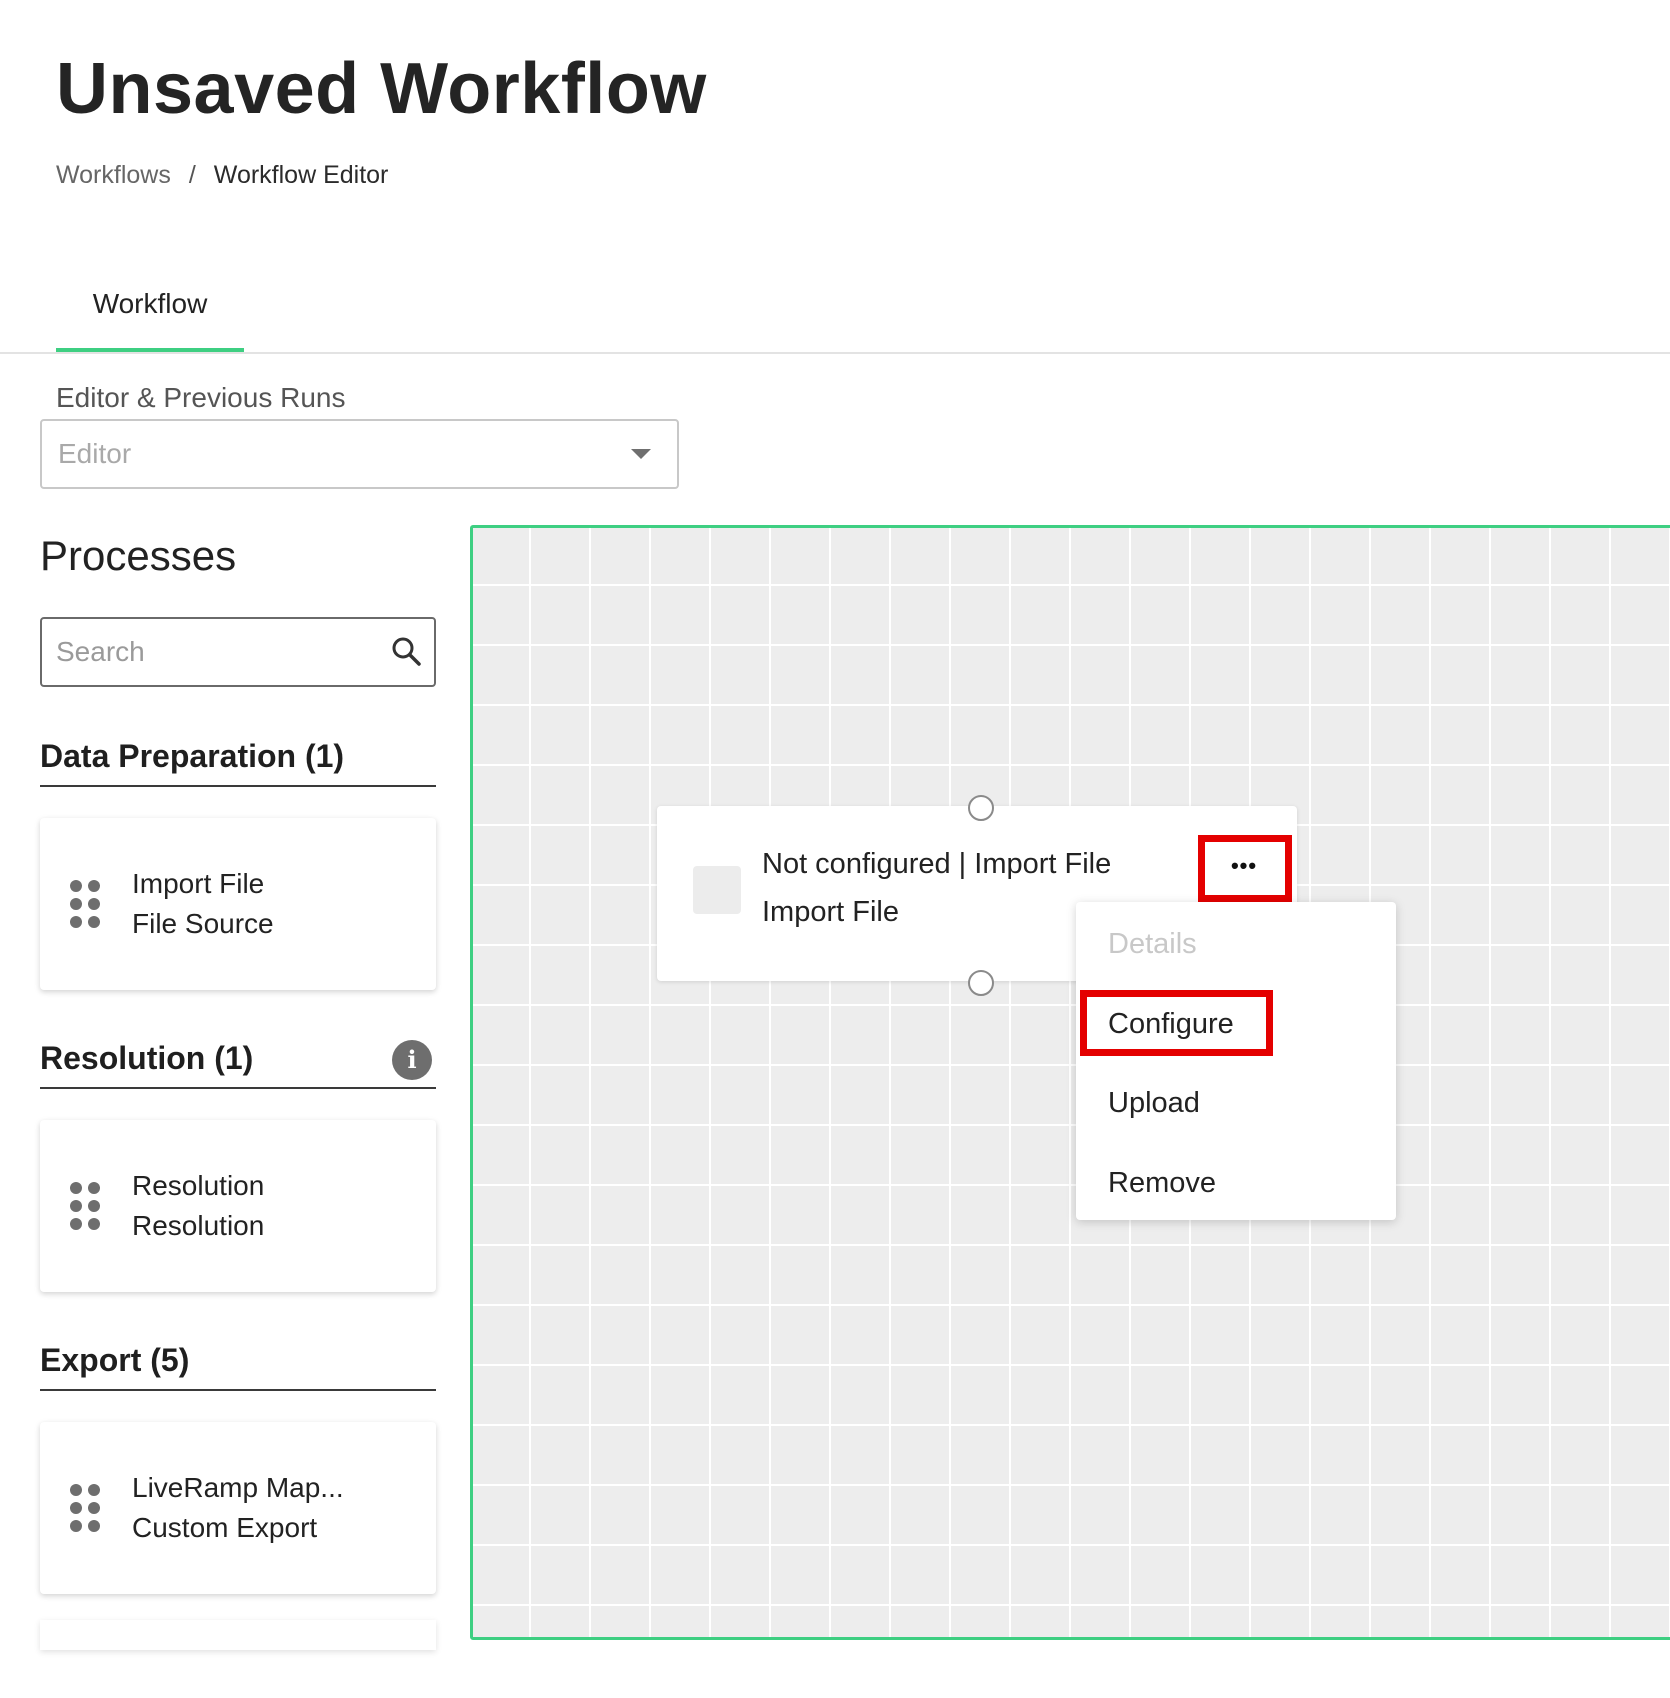  I want to click on tab-workflow: Workflow, so click(150, 306).